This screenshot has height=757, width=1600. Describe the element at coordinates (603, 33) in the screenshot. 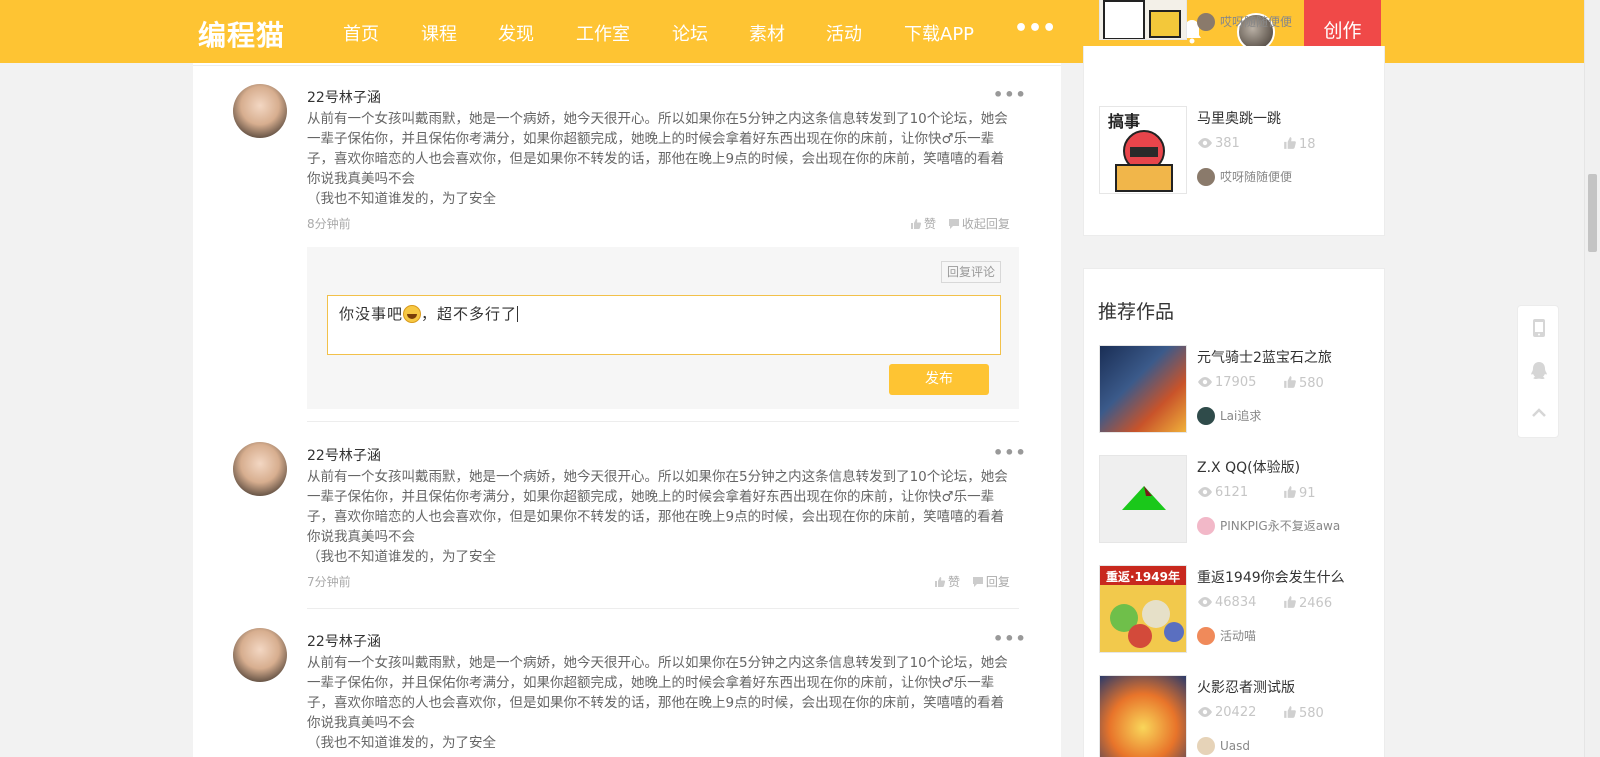

I see `nav-studio: 工作室` at that location.